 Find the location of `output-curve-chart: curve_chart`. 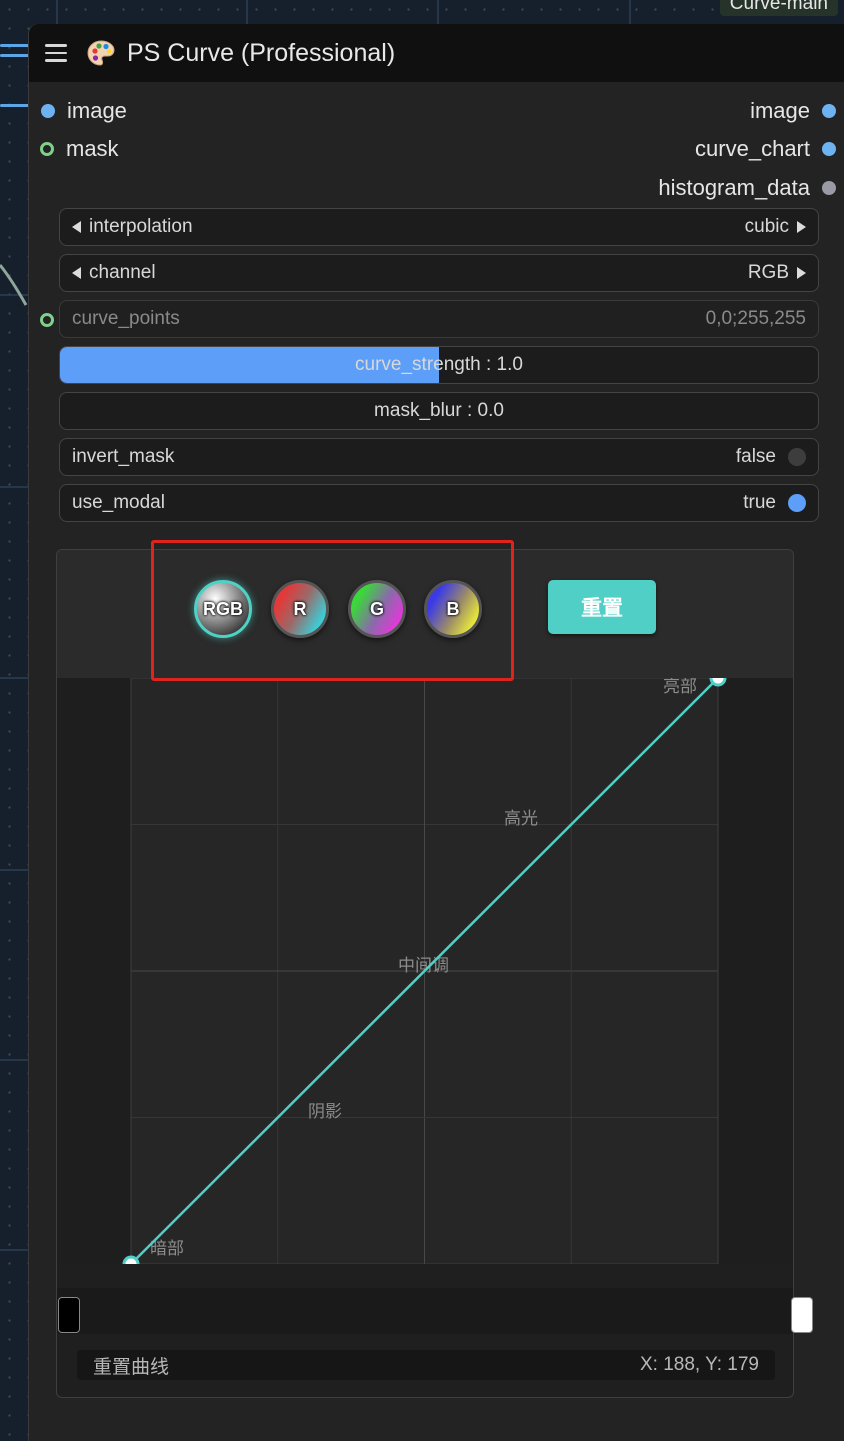

output-curve-chart: curve_chart is located at coordinates (765, 149).